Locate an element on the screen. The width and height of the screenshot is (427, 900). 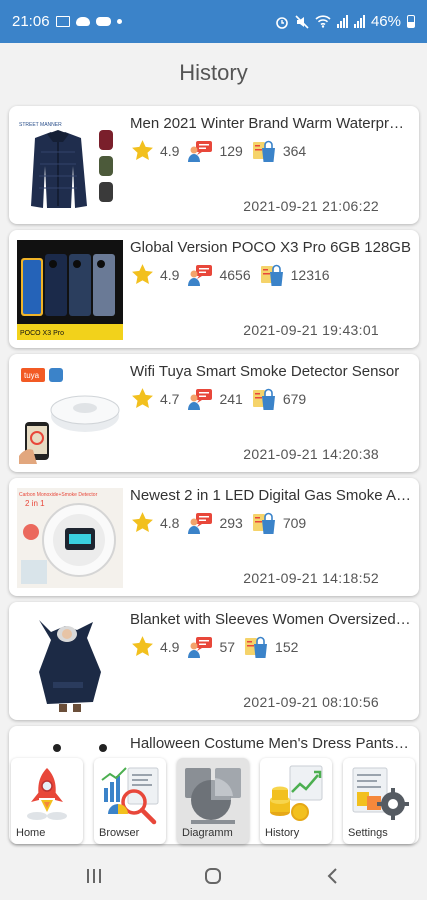
svg-text: 2 in 1 is located at coordinates (35, 503).